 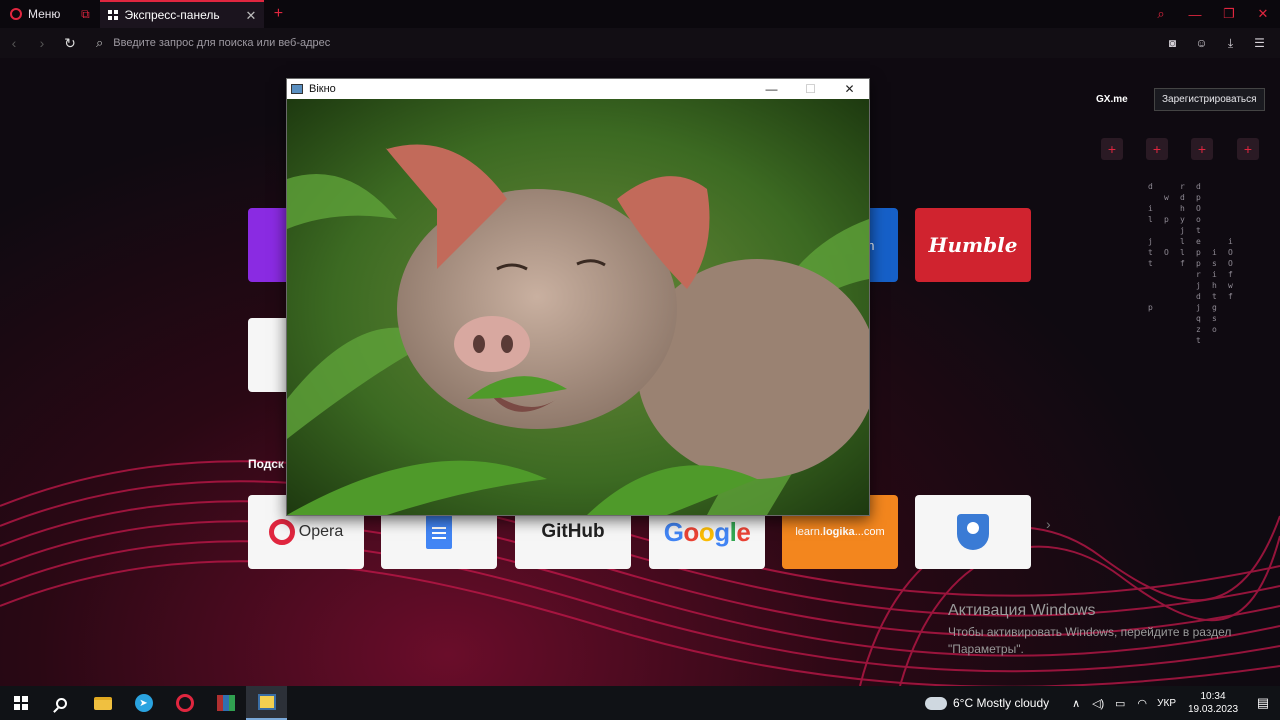 I want to click on restore-button: ❐, so click(x=1229, y=14).